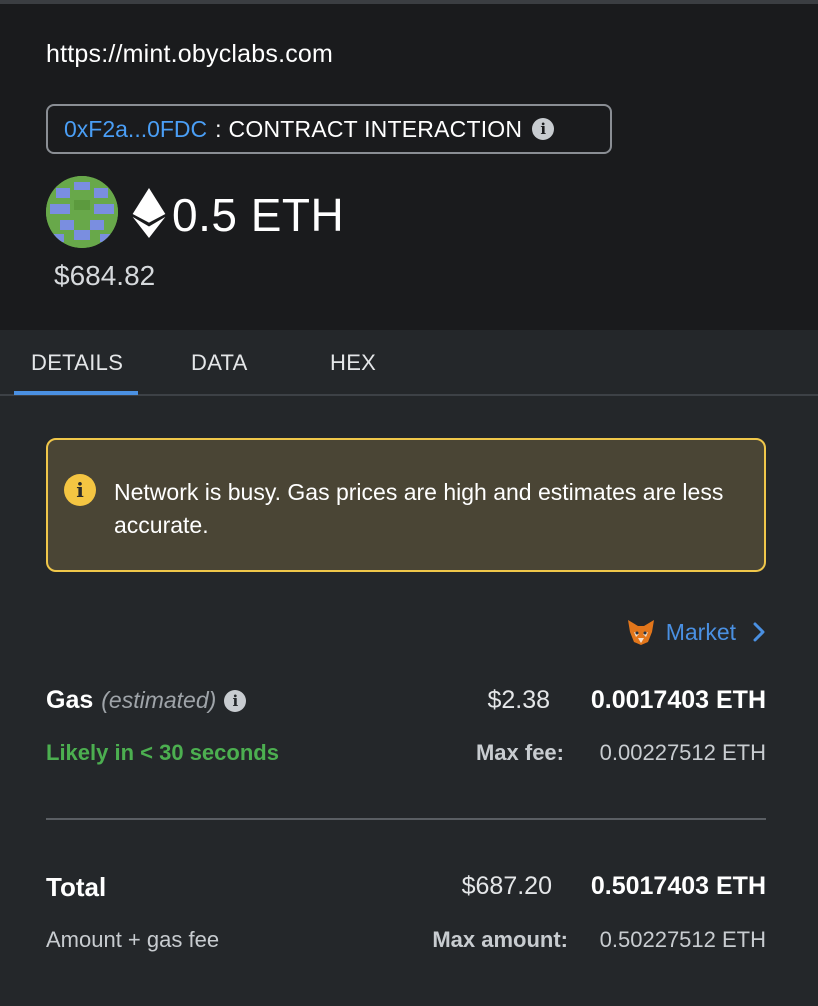 The height and width of the screenshot is (1006, 818). I want to click on gas-info-icon: i, so click(235, 700).